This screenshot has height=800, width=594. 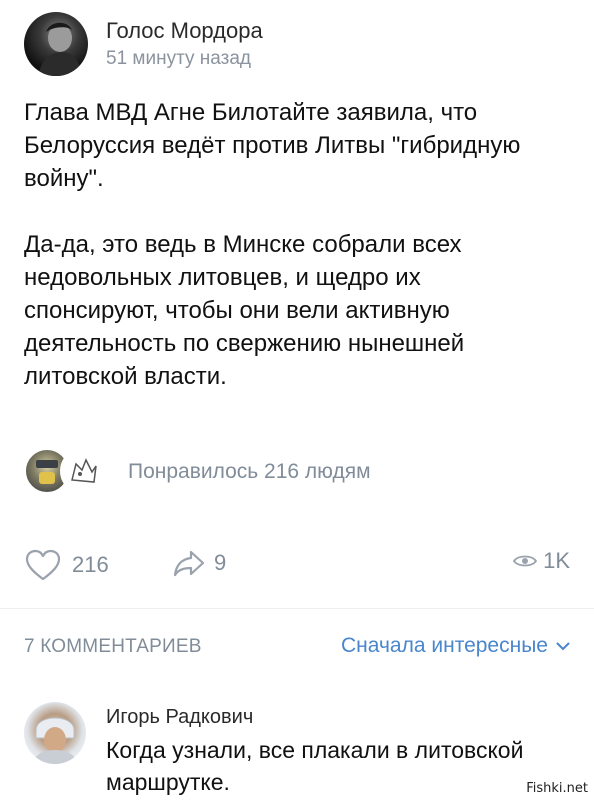 I want to click on watermark: Fishki.net, so click(x=557, y=788).